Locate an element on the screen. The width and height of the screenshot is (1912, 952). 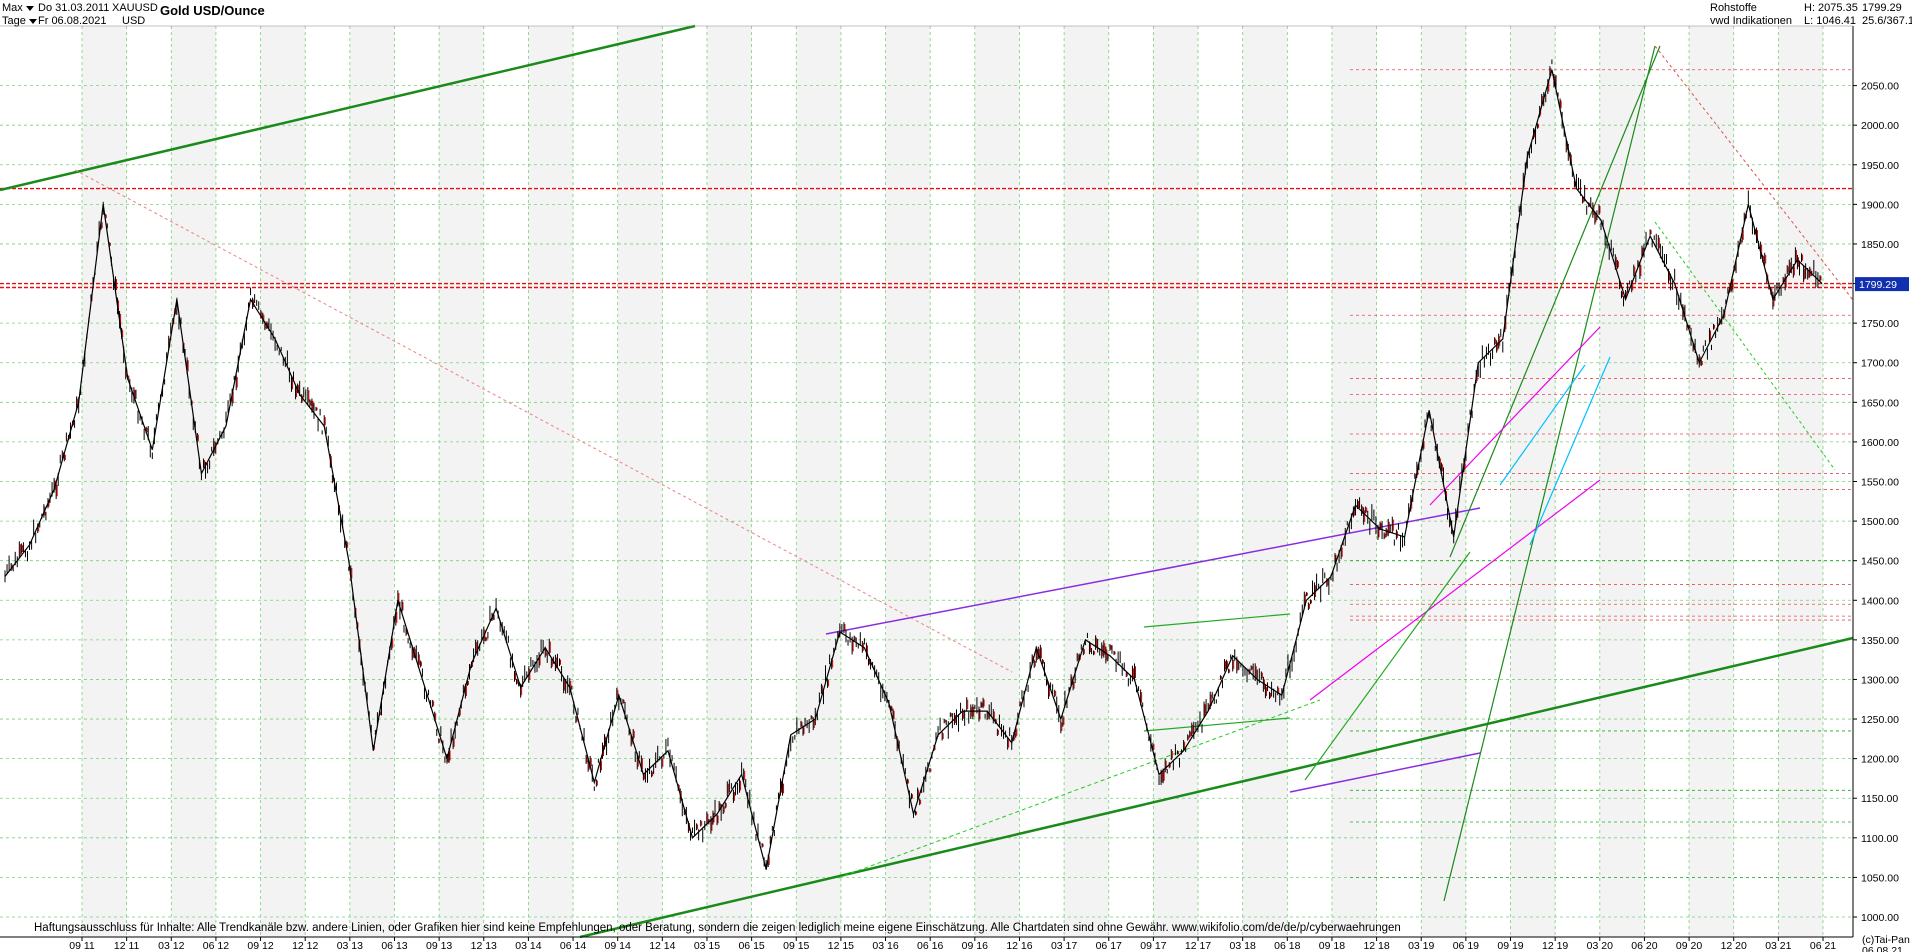
x-tick-label: 03 15 is located at coordinates (707, 946).